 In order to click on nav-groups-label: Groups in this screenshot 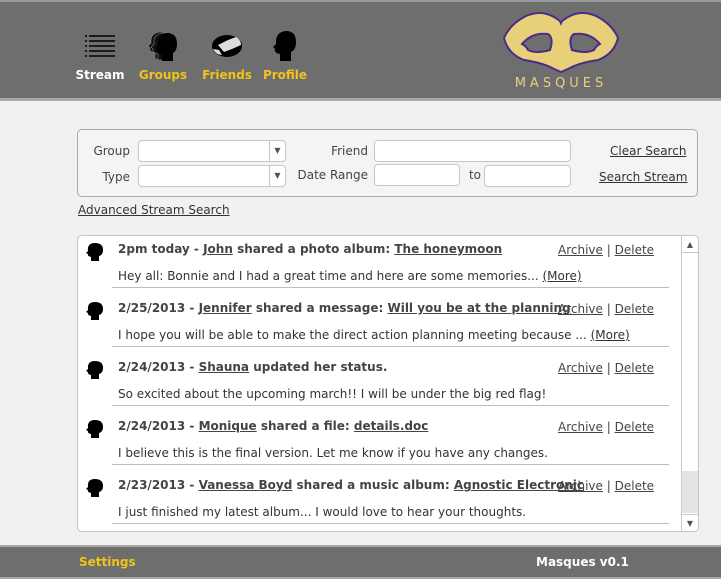, I will do `click(163, 75)`.